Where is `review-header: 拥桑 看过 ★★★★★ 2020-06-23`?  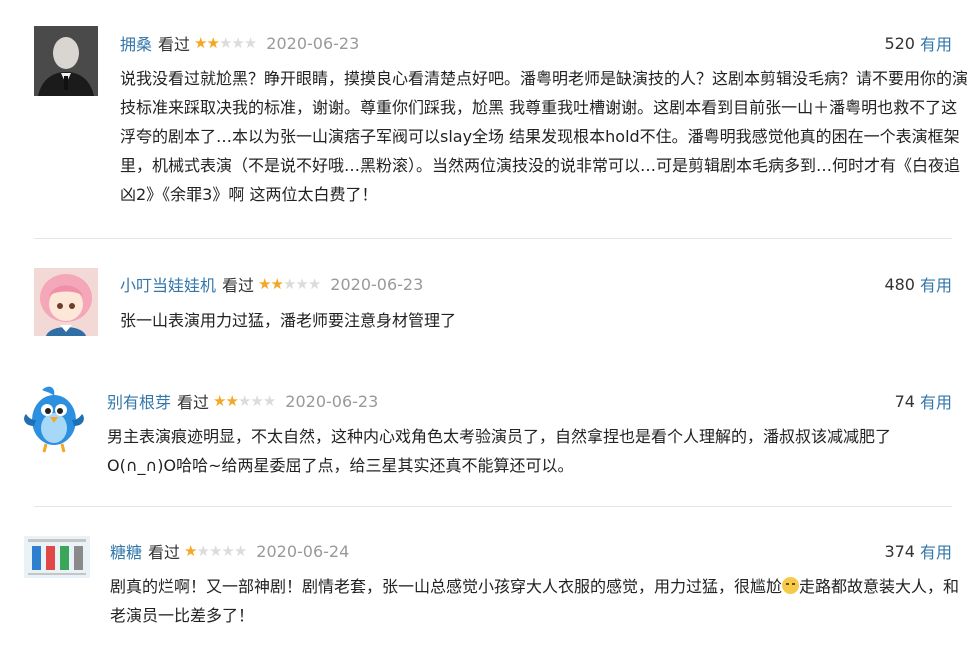 review-header: 拥桑 看过 ★★★★★ 2020-06-23 is located at coordinates (239, 43).